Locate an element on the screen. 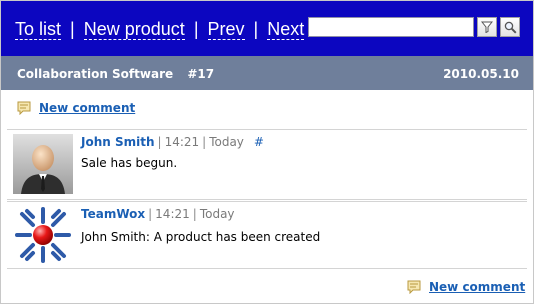  to-list-link: To list is located at coordinates (38, 29).